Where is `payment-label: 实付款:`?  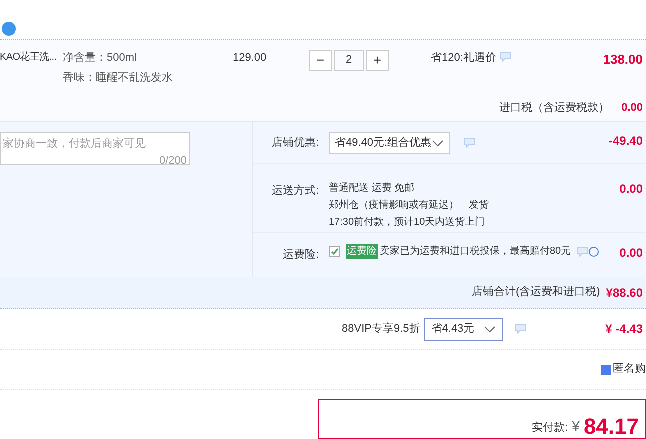
payment-label: 实付款: is located at coordinates (550, 428).